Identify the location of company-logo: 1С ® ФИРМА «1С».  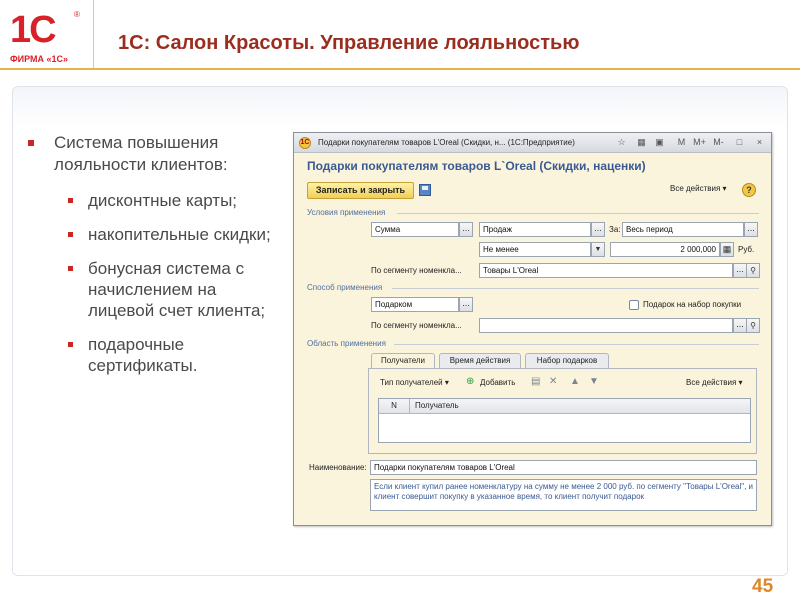
(48, 38).